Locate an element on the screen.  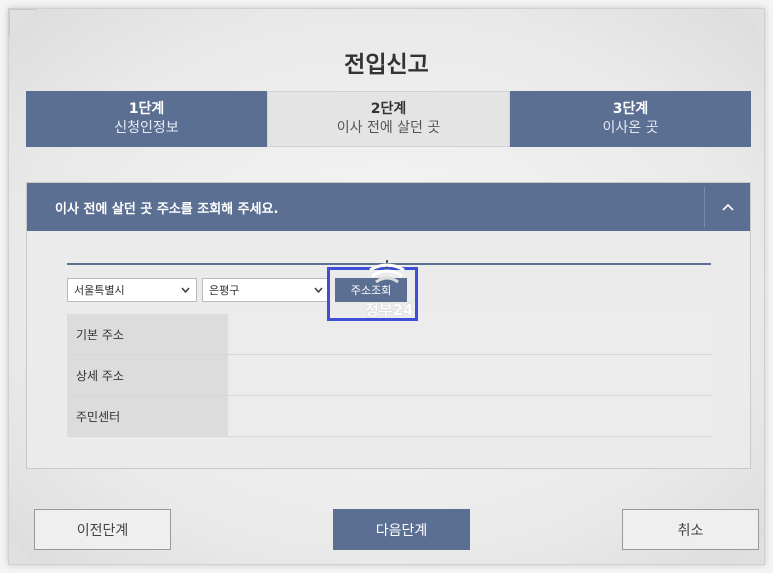
panel-header: 이사 전에 살던 곳 주소를 조회해 주세요. is located at coordinates (388, 207).